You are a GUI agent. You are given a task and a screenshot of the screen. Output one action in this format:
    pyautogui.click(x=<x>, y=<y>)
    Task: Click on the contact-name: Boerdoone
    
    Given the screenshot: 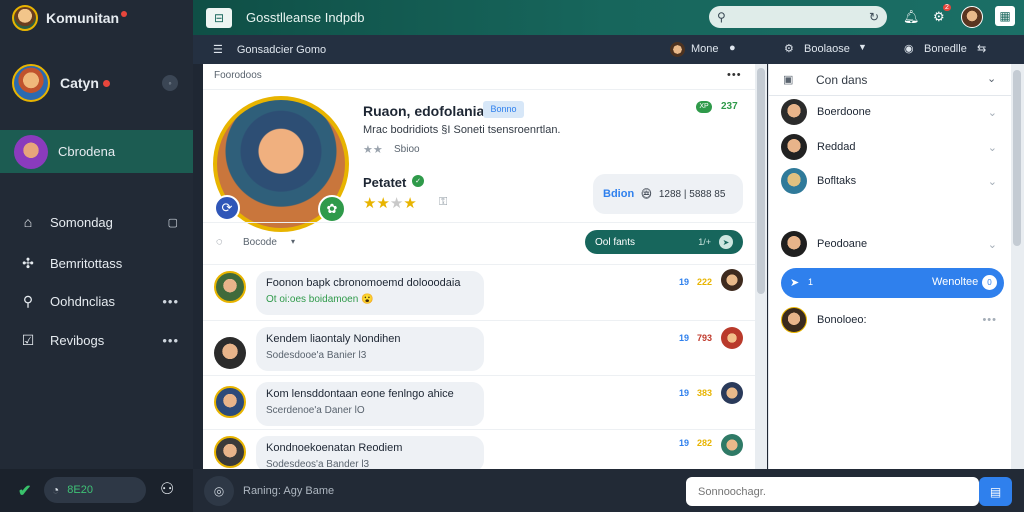 What is the action you would take?
    pyautogui.click(x=844, y=112)
    